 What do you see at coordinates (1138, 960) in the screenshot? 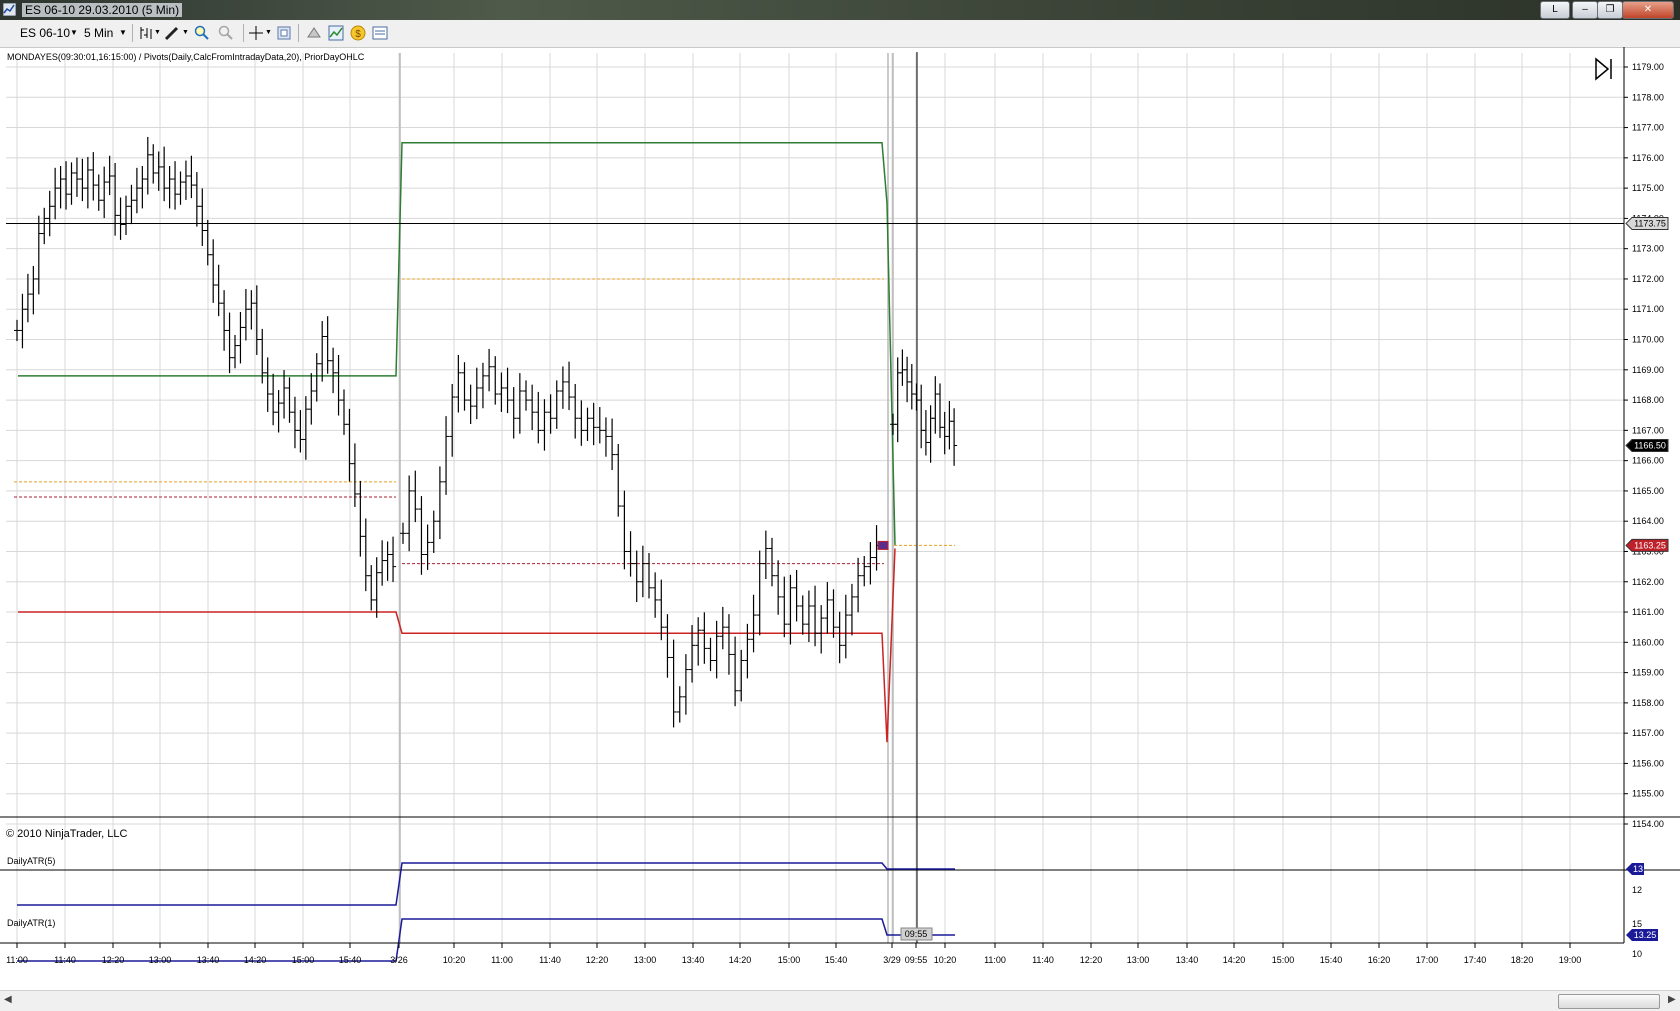
I see `x-tick-label: 13:00` at bounding box center [1138, 960].